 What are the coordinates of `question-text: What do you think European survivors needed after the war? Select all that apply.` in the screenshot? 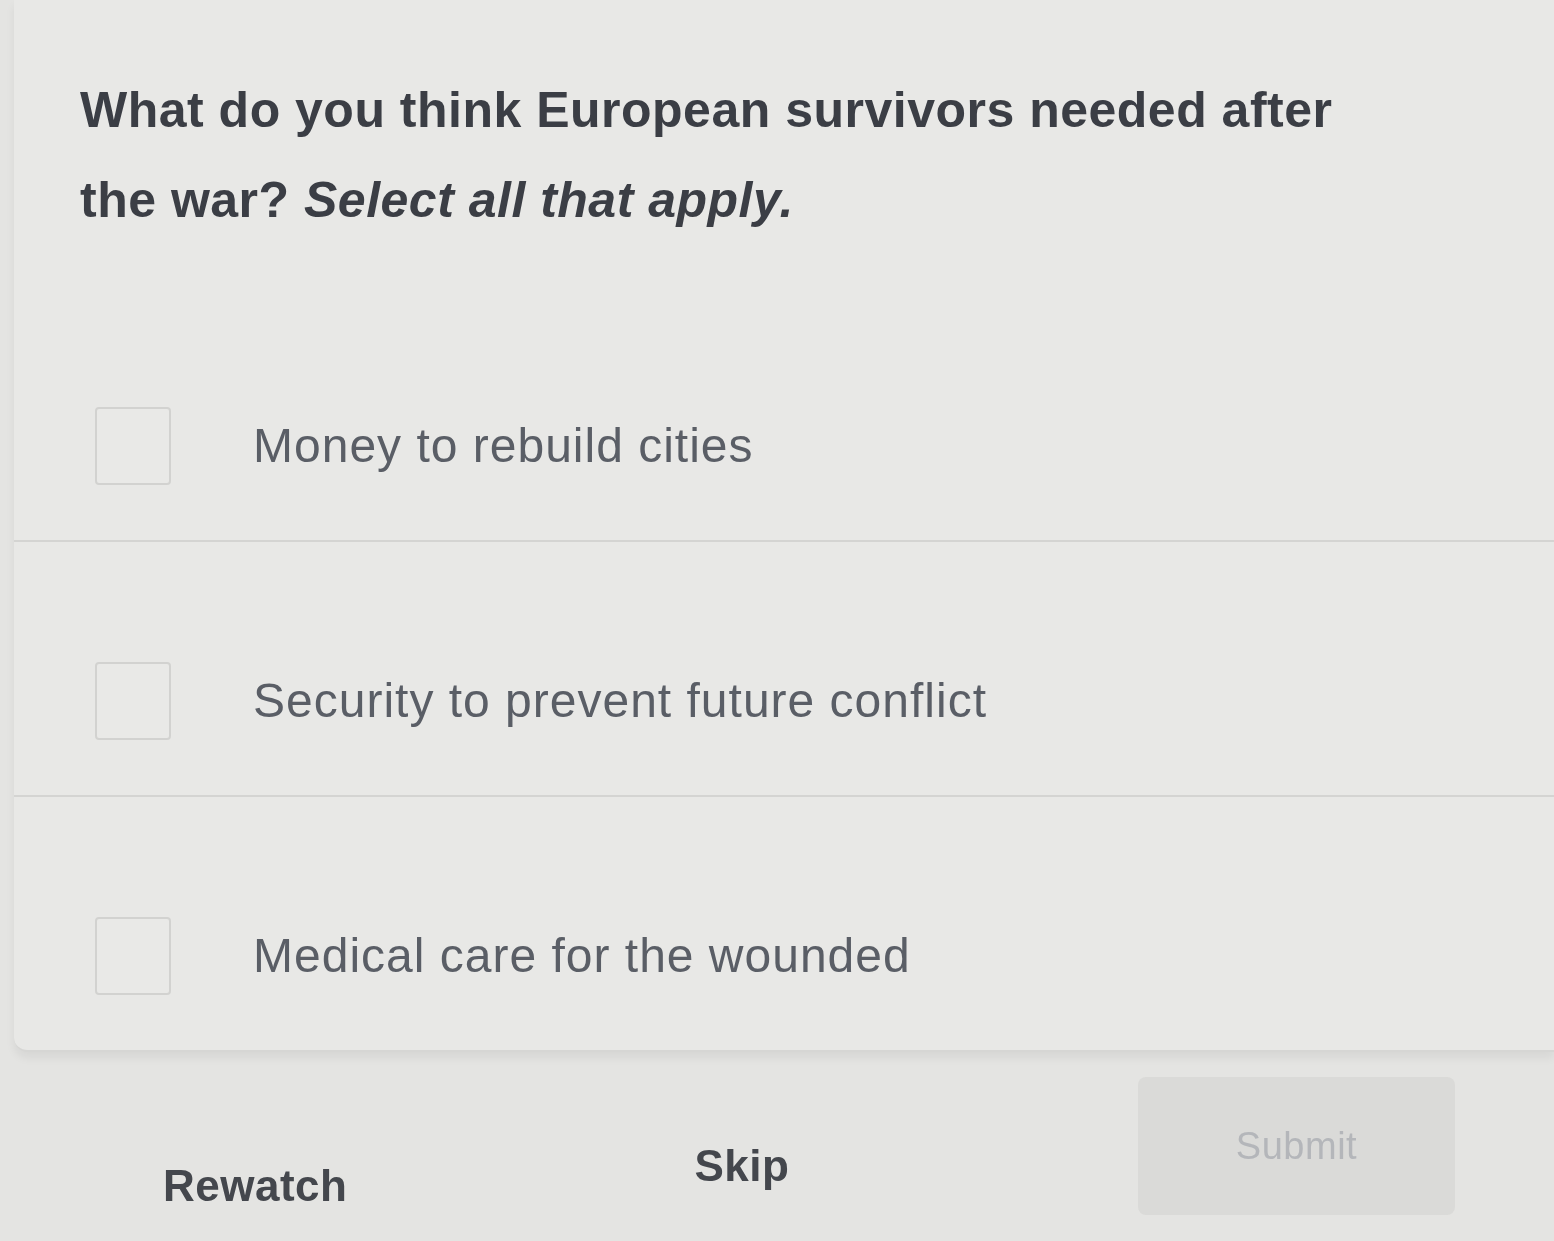 It's located at (707, 155).